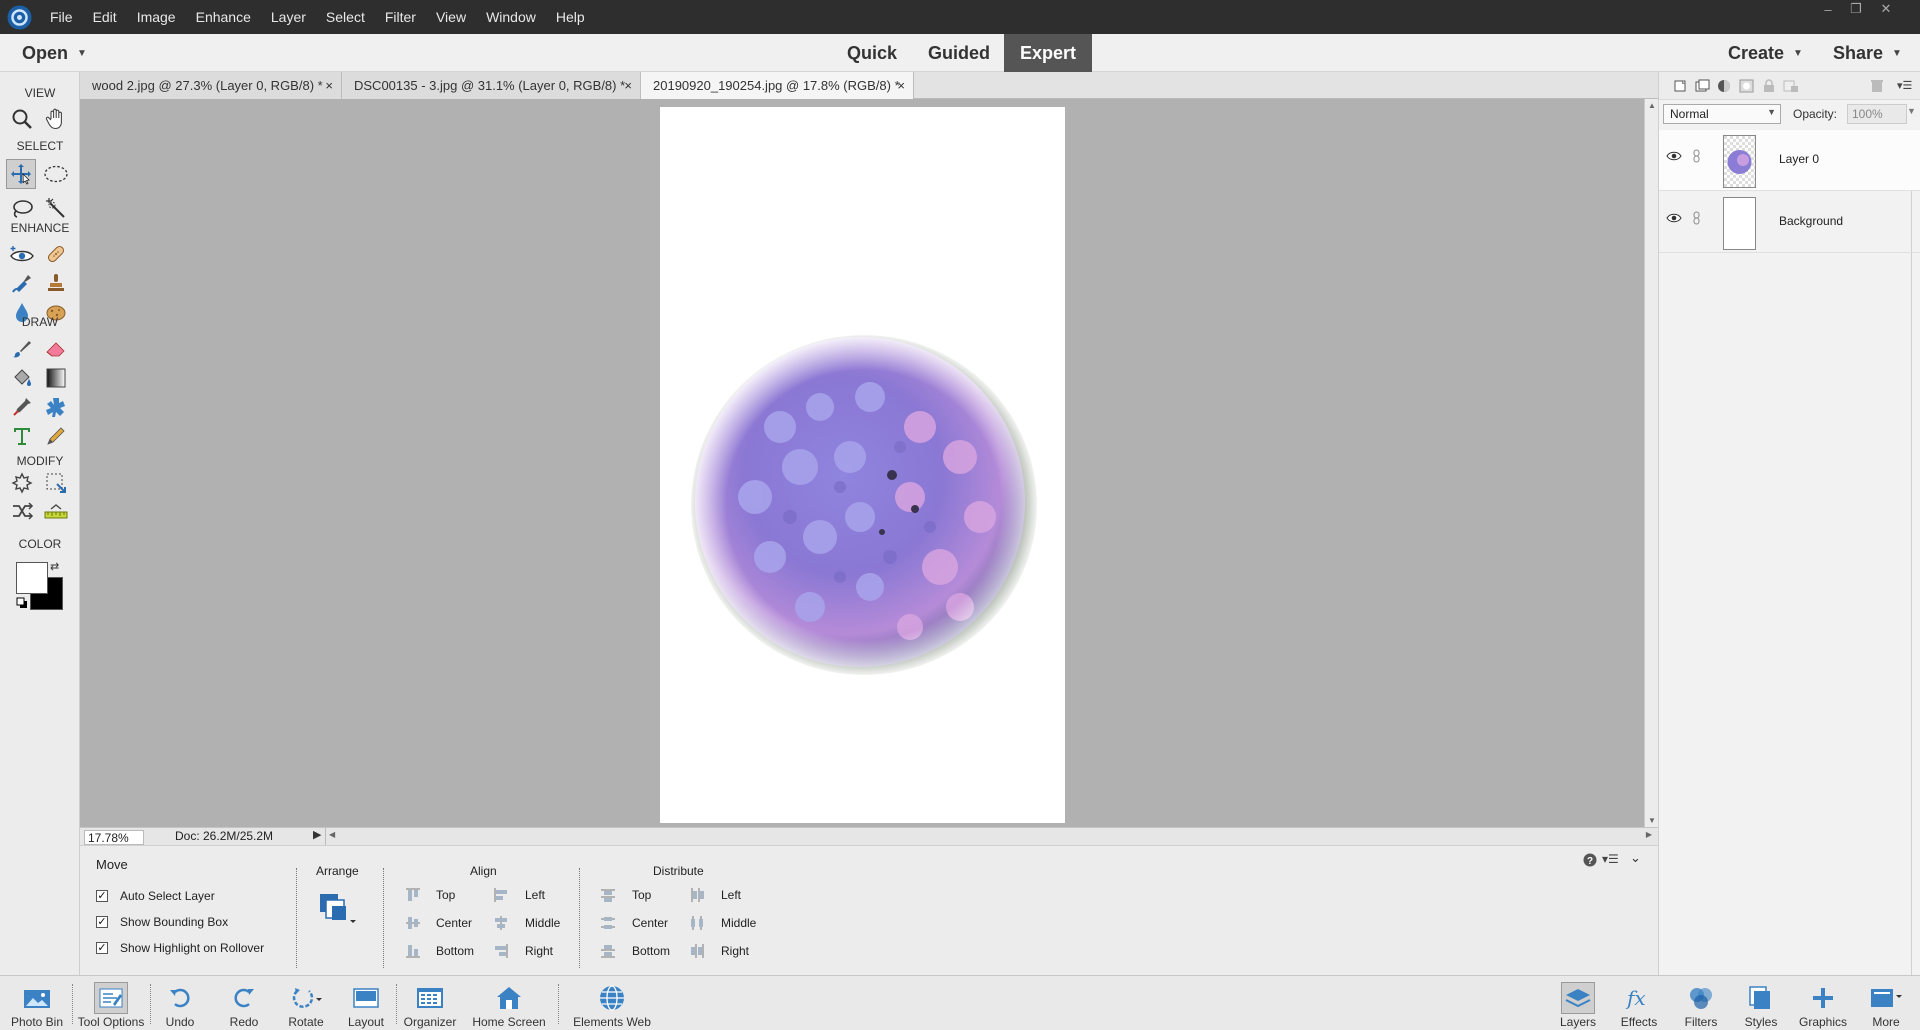 Image resolution: width=1920 pixels, height=1030 pixels. I want to click on options-menu-icon: ▾☰, so click(1610, 859).